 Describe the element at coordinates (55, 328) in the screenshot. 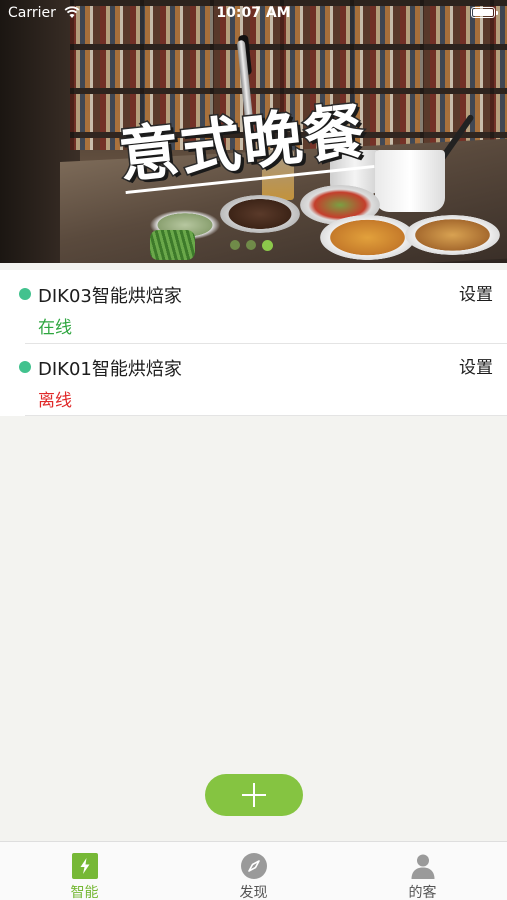

I see `device-status: 在线` at that location.